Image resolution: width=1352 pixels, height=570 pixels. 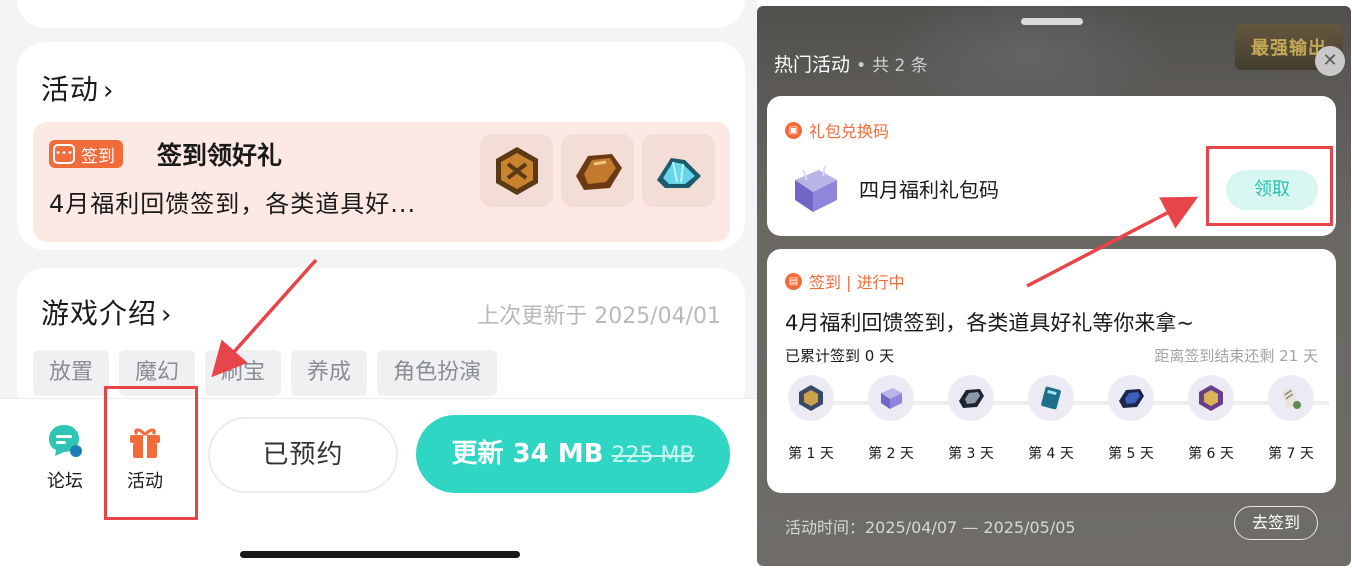 I want to click on gift-item-name: 四月福利礼包码, so click(x=929, y=190).